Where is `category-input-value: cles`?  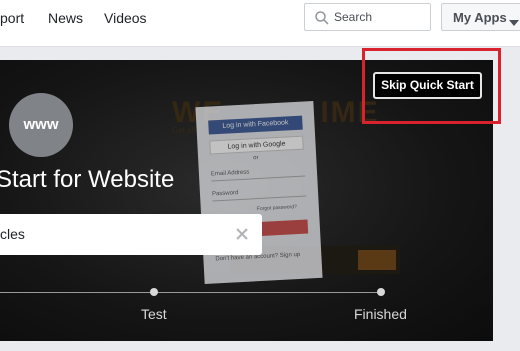 category-input-value: cles is located at coordinates (12, 234).